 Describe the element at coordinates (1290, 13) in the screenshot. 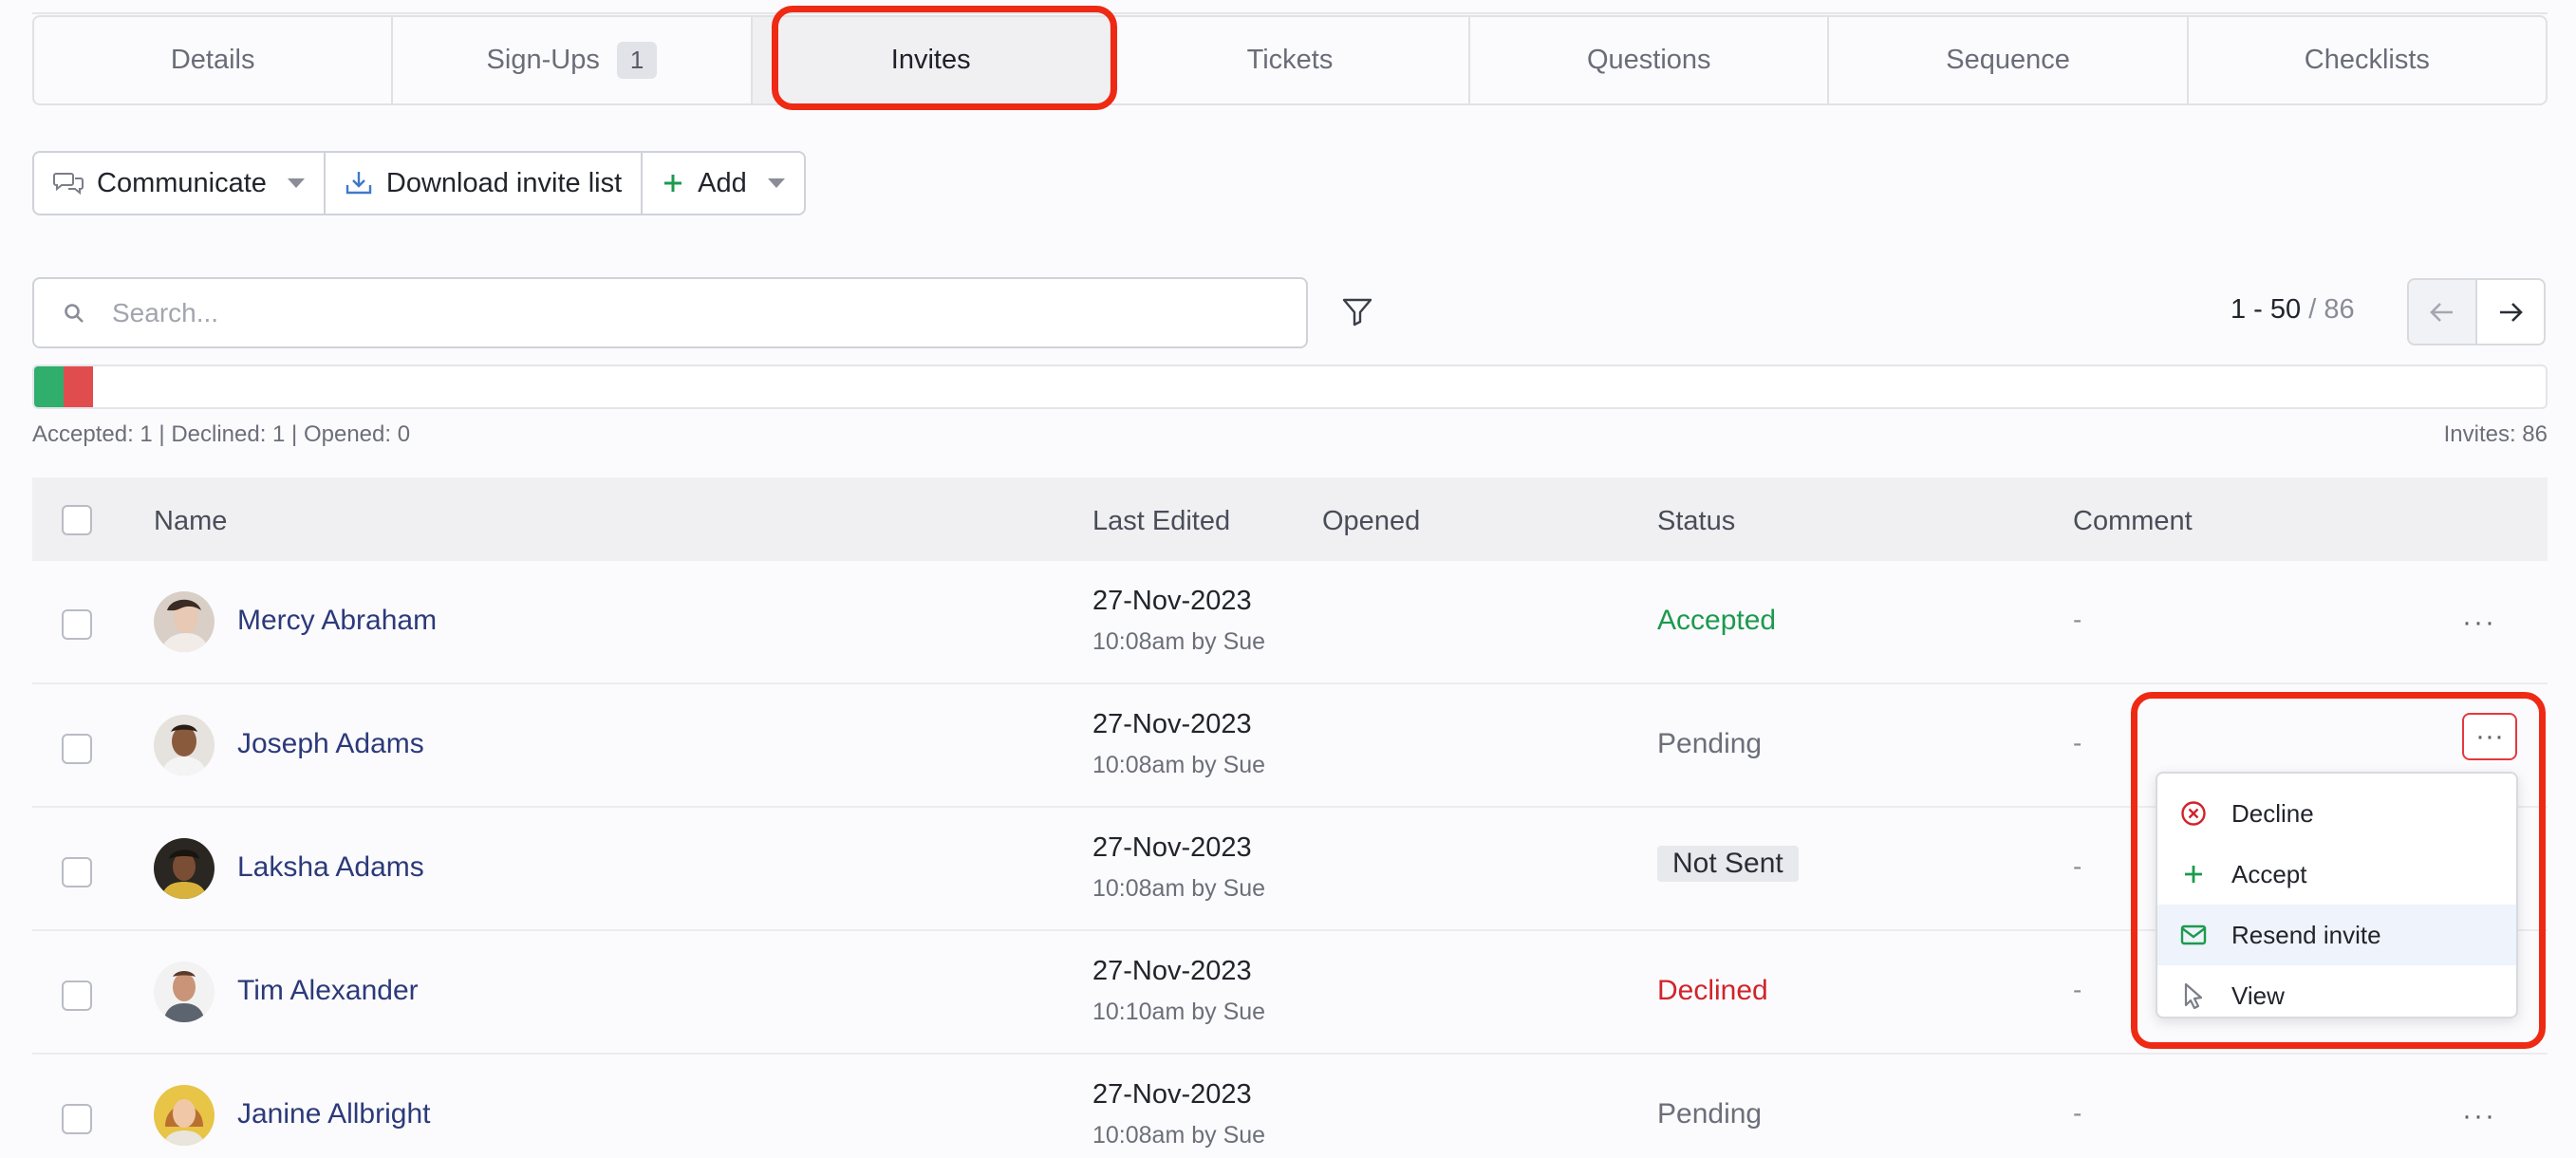

I see `top-divider` at that location.